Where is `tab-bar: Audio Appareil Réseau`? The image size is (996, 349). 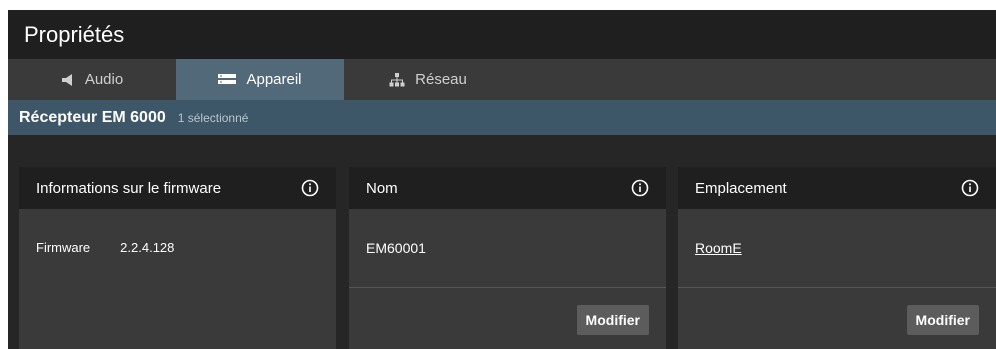
tab-bar: Audio Appareil Réseau is located at coordinates (502, 79).